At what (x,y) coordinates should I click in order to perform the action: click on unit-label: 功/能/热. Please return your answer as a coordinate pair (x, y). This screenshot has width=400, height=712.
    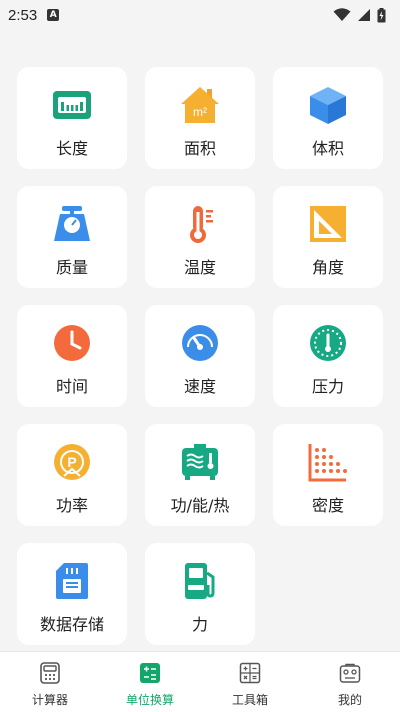
    Looking at the image, I should click on (200, 505).